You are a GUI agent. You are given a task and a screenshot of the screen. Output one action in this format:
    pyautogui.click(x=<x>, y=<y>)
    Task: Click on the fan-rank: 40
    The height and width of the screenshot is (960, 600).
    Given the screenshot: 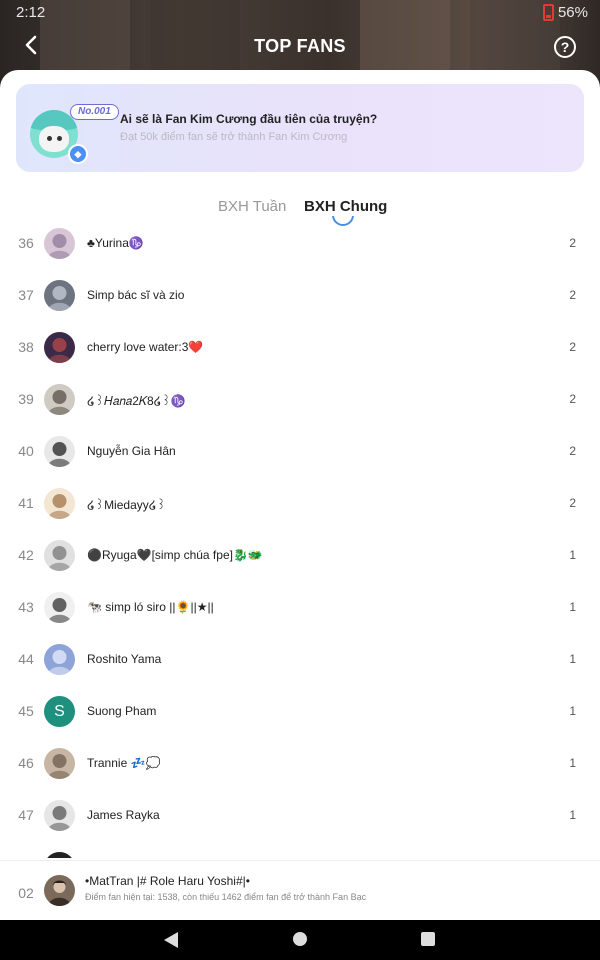 What is the action you would take?
    pyautogui.click(x=26, y=451)
    